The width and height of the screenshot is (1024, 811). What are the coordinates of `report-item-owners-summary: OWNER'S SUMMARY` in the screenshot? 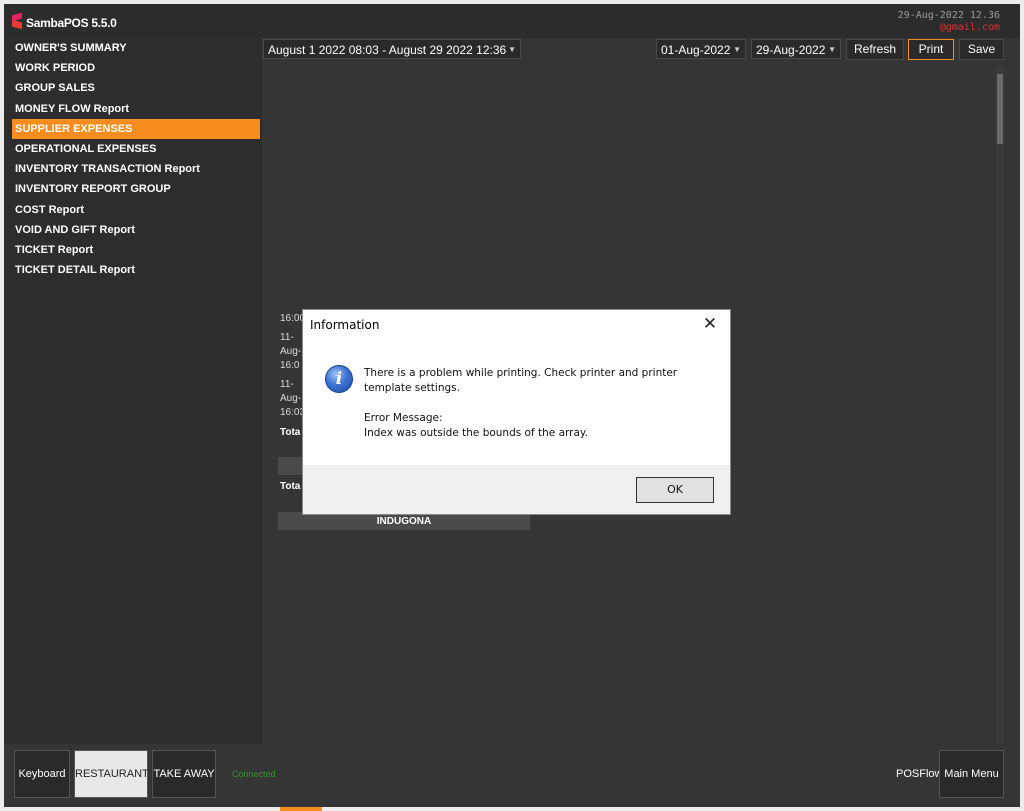 It's located at (133, 48).